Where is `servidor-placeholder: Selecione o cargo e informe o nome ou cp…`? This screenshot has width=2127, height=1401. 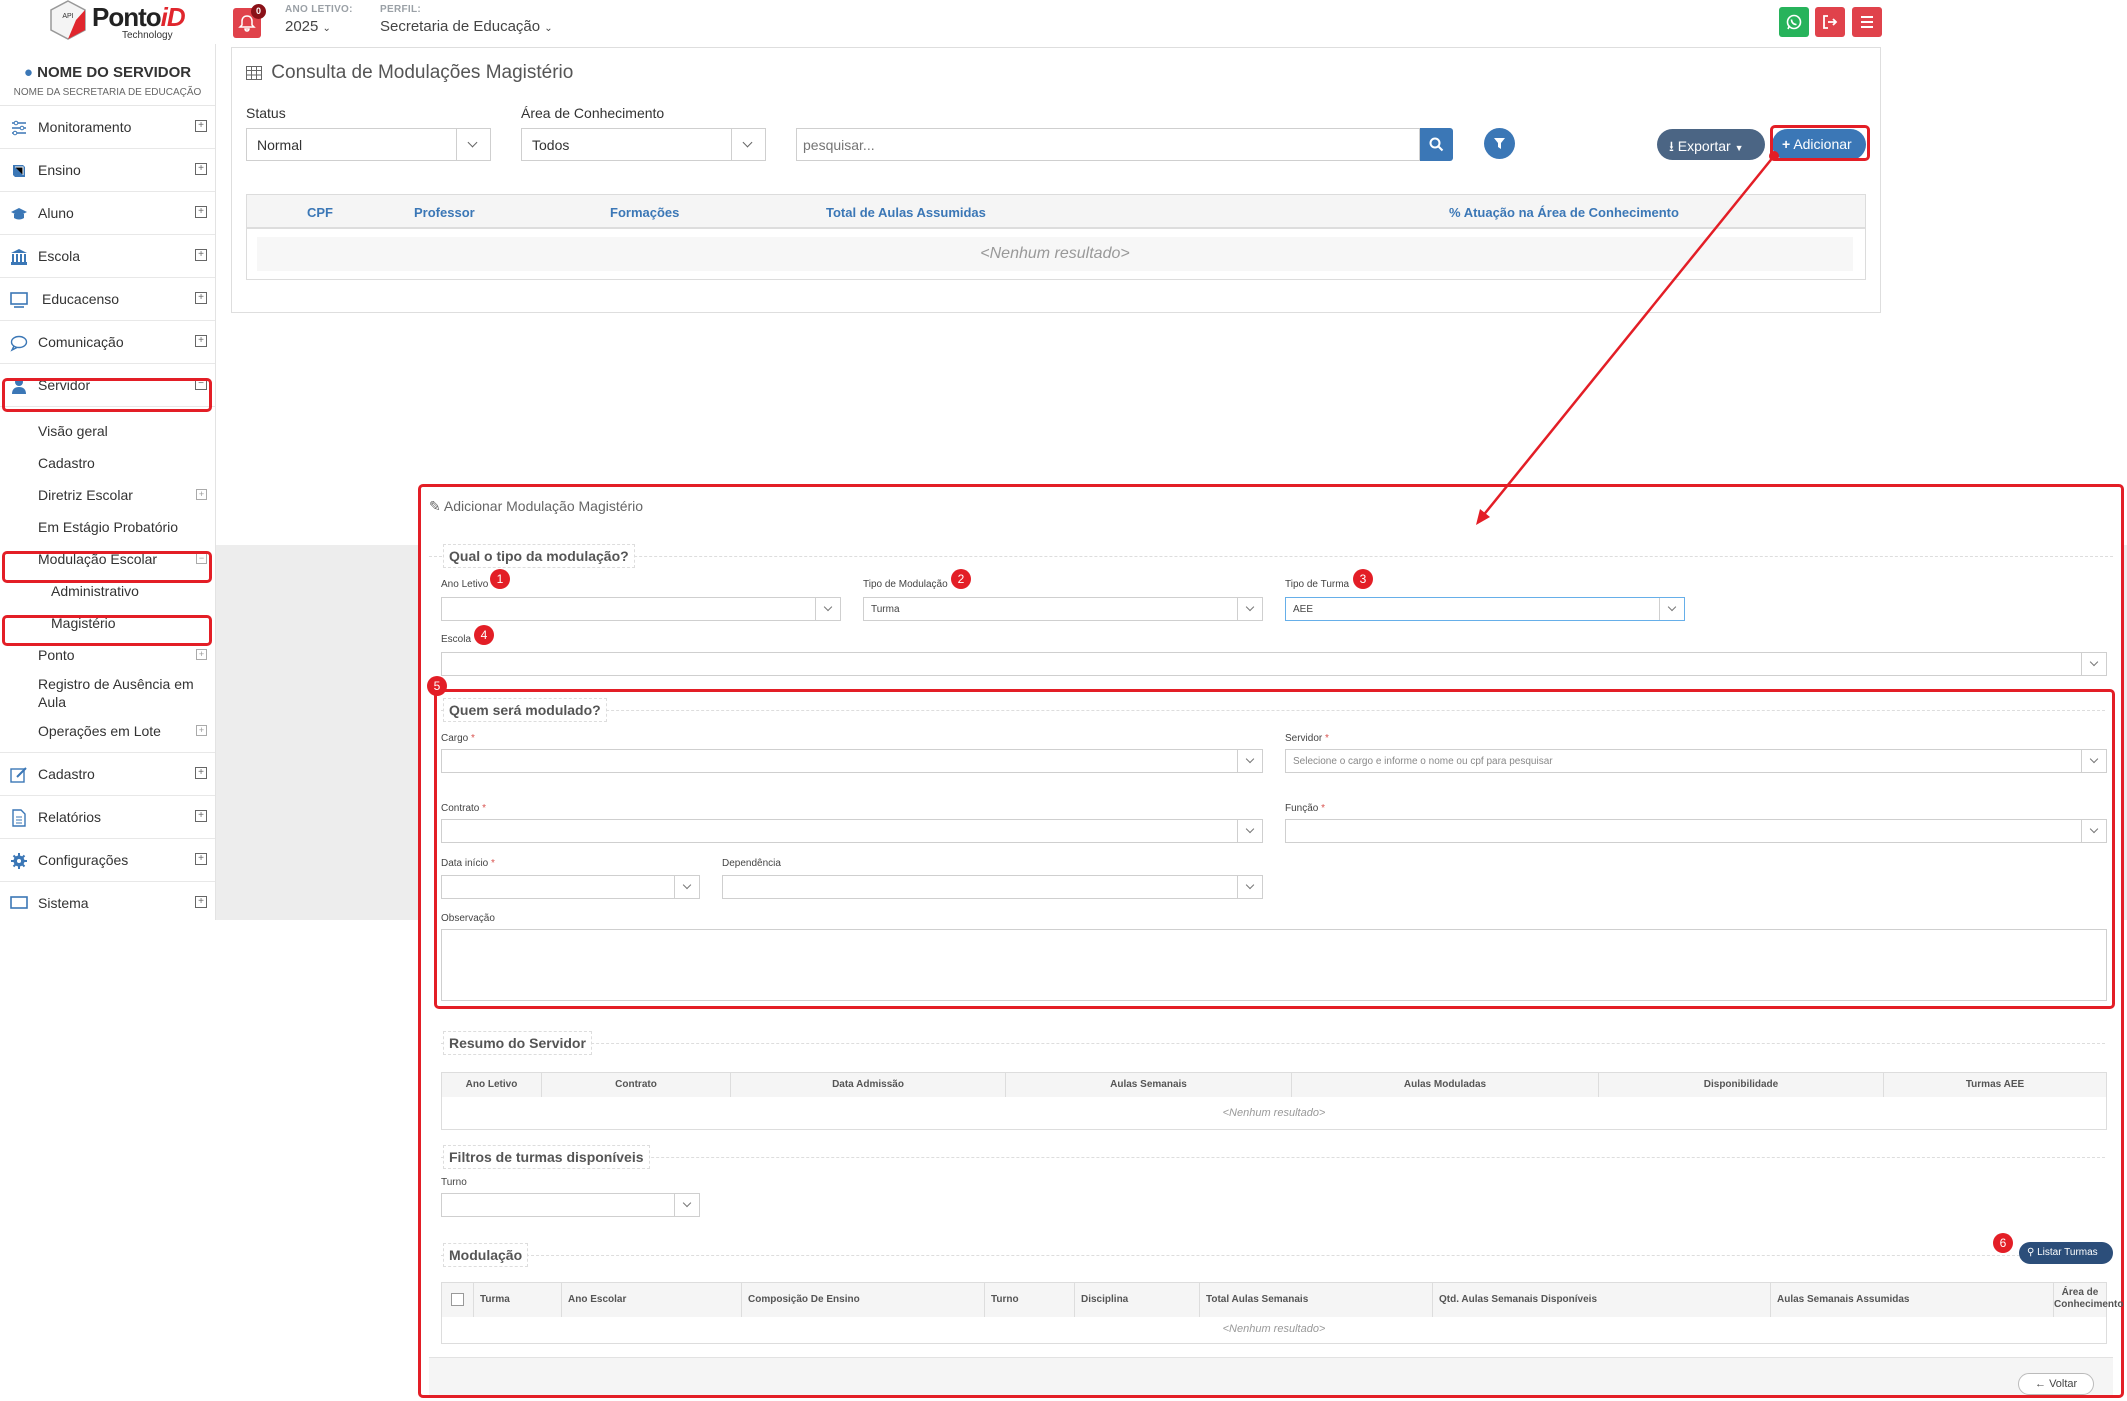 servidor-placeholder: Selecione o cargo e informe o nome ou cp… is located at coordinates (1423, 761).